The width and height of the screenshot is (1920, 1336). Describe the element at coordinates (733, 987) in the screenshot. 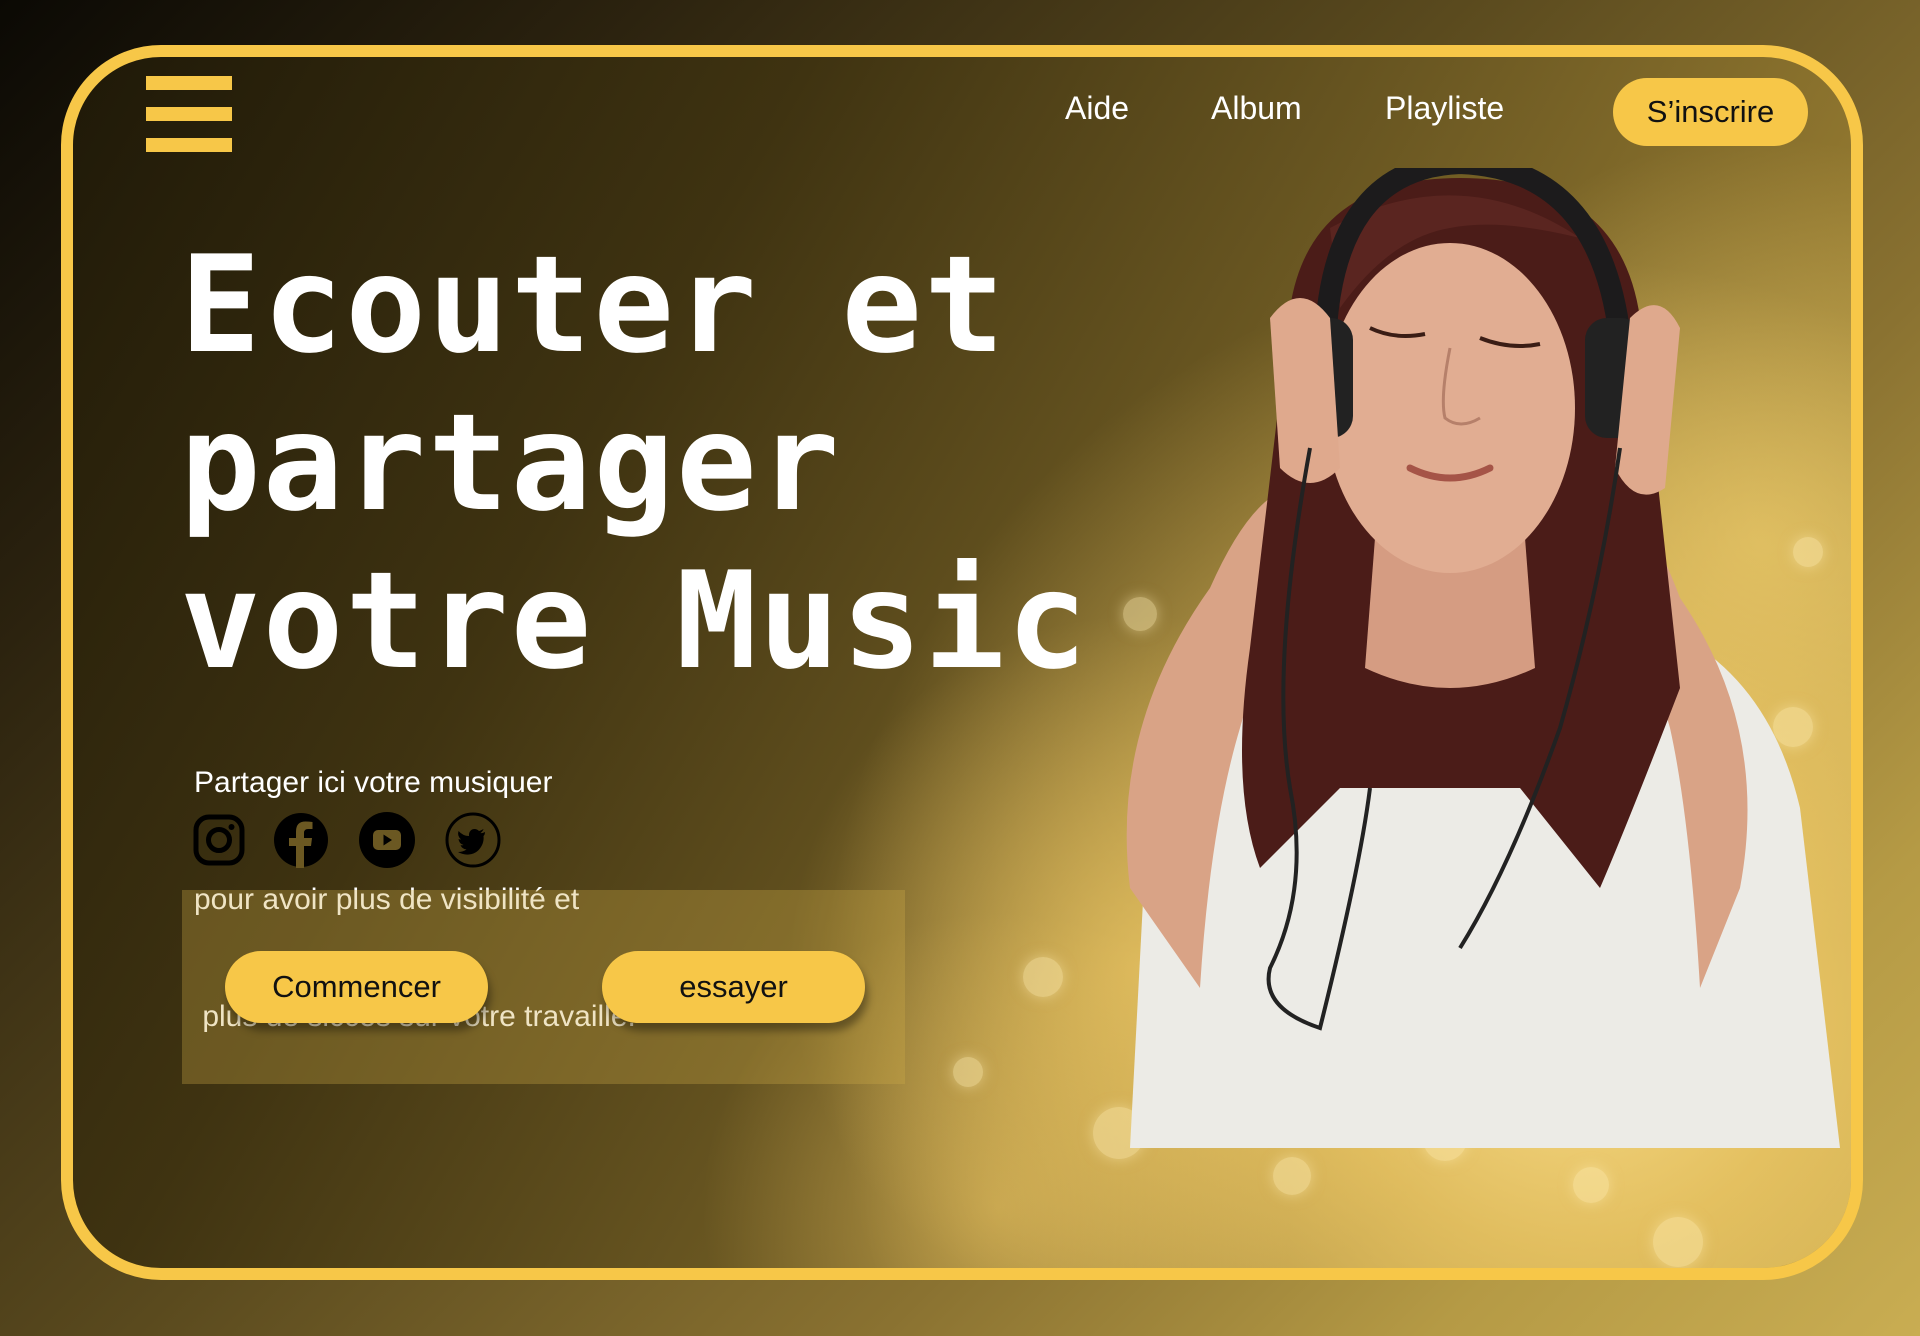

I see `essayer-button: essayer` at that location.